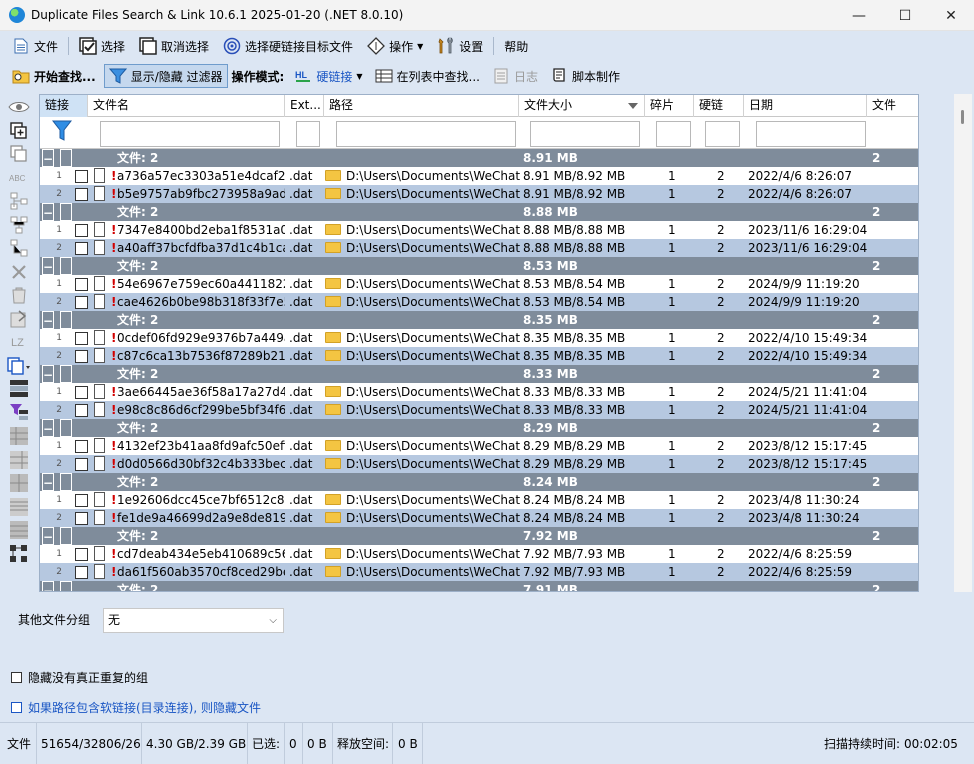 The image size is (974, 764). What do you see at coordinates (479, 266) in the screenshot?
I see `group-row: − 文件: 2 8.53 MB 2` at bounding box center [479, 266].